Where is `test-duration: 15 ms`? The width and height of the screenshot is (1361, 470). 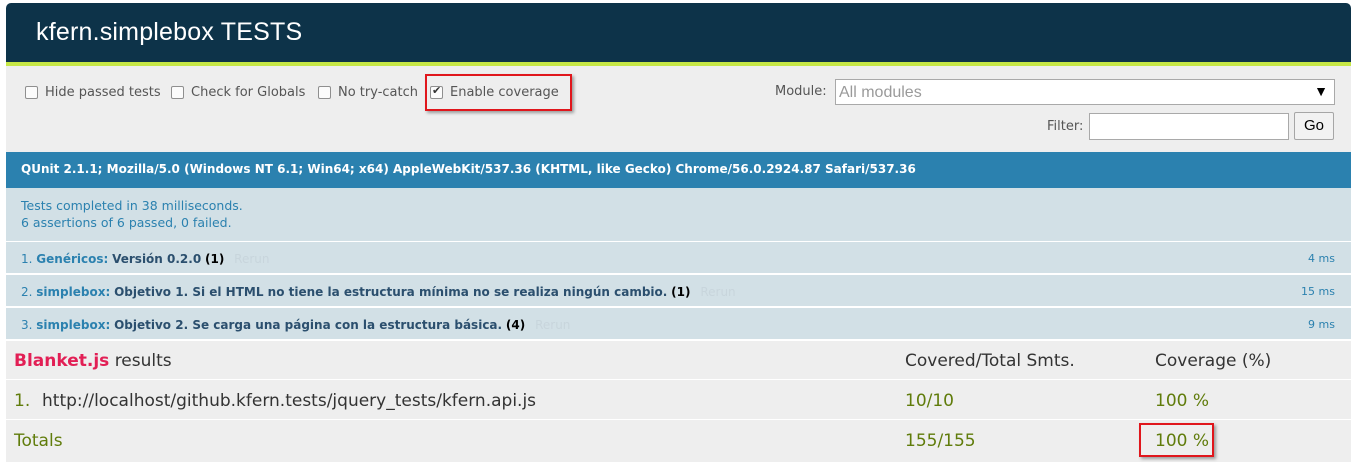 test-duration: 15 ms is located at coordinates (1318, 291).